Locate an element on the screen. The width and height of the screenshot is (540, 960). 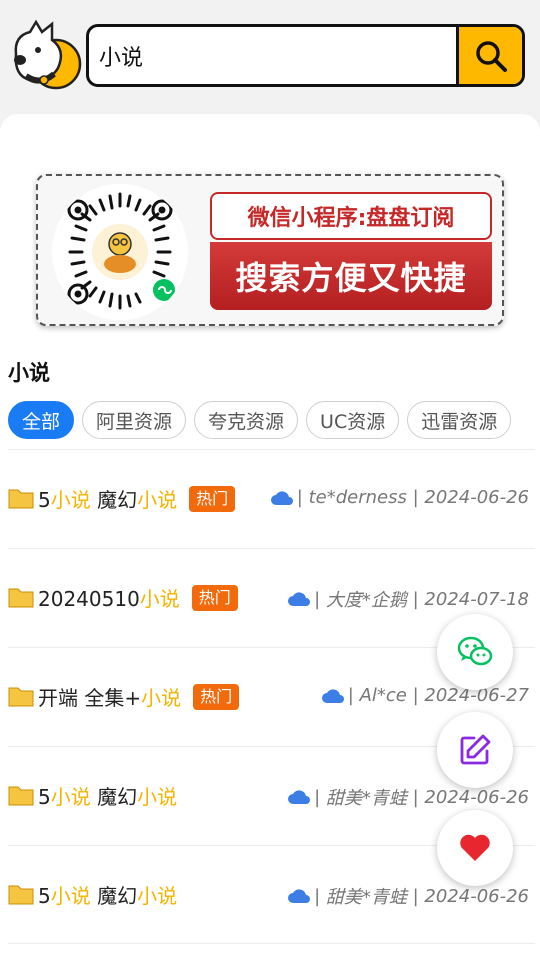
search-icon is located at coordinates (491, 56).